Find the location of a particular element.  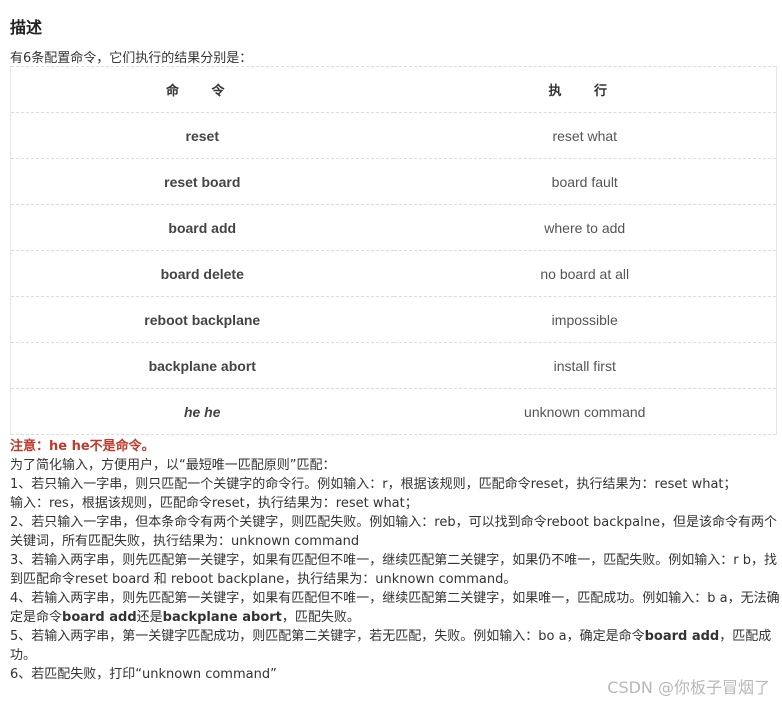

rule-4-bold-command-2: backplane abort is located at coordinates (222, 617).